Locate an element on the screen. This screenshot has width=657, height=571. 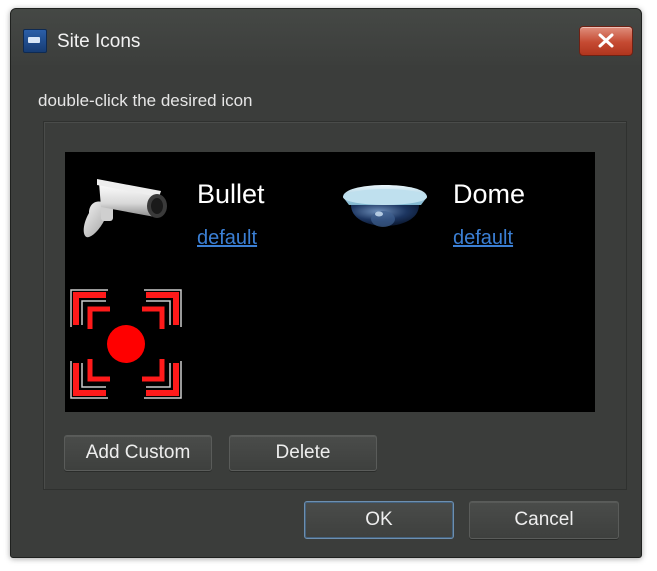
icon-item-bullet: Bullet default is located at coordinates (185, 214).